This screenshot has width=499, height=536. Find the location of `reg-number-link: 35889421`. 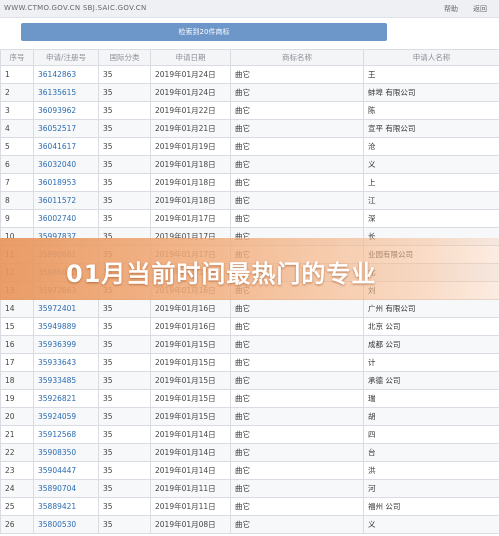

reg-number-link: 35889421 is located at coordinates (66, 506).